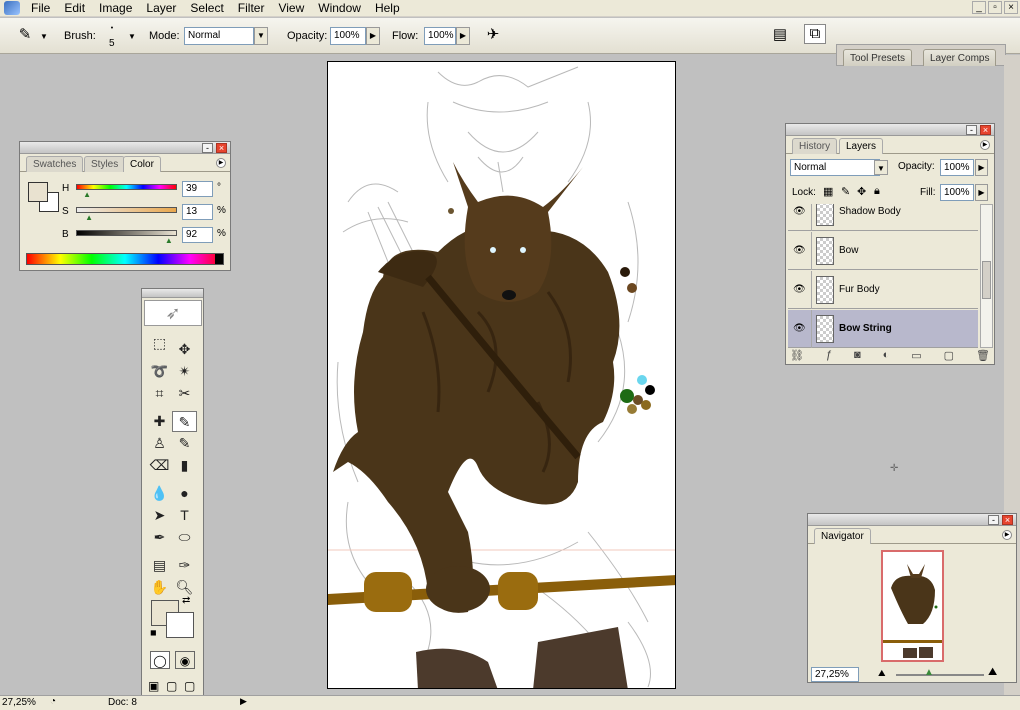  Describe the element at coordinates (845, 191) in the screenshot. I see `lock-image-icon: ✎` at that location.